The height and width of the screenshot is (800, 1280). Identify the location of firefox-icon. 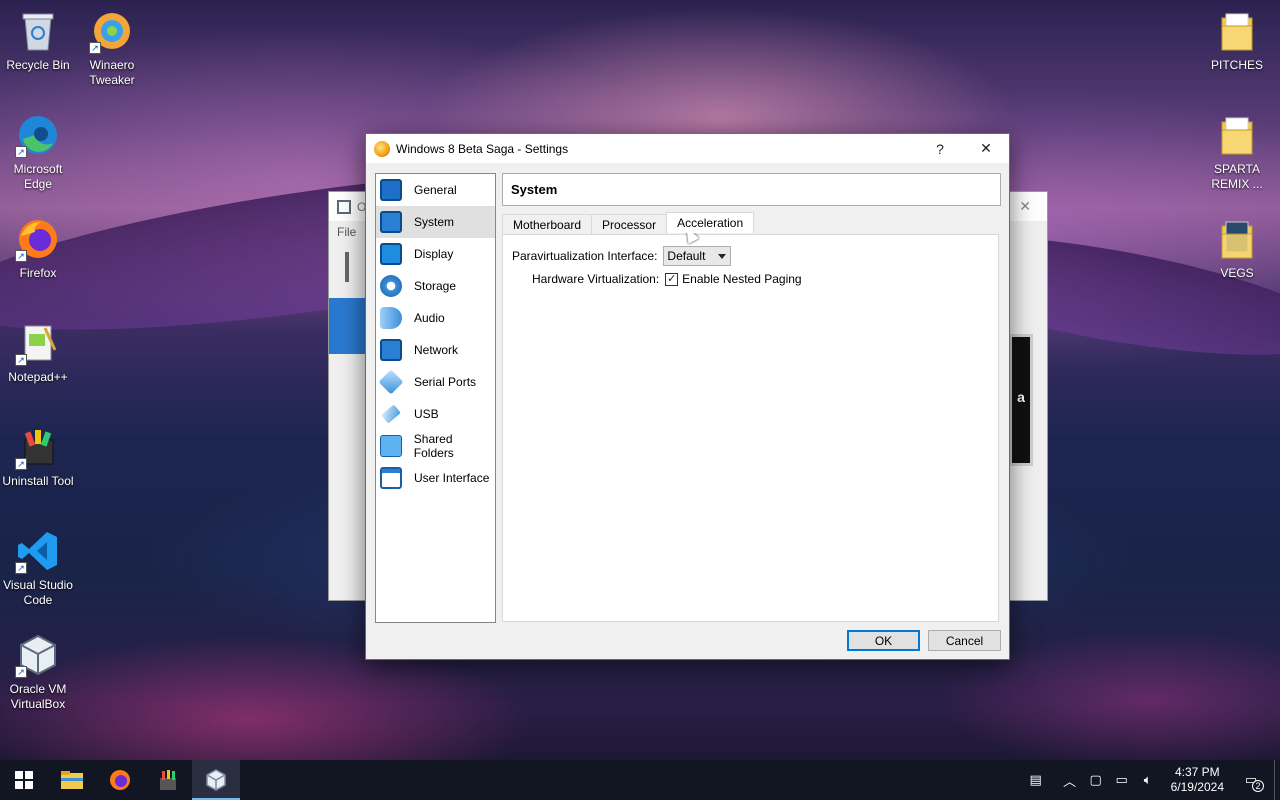
(120, 780).